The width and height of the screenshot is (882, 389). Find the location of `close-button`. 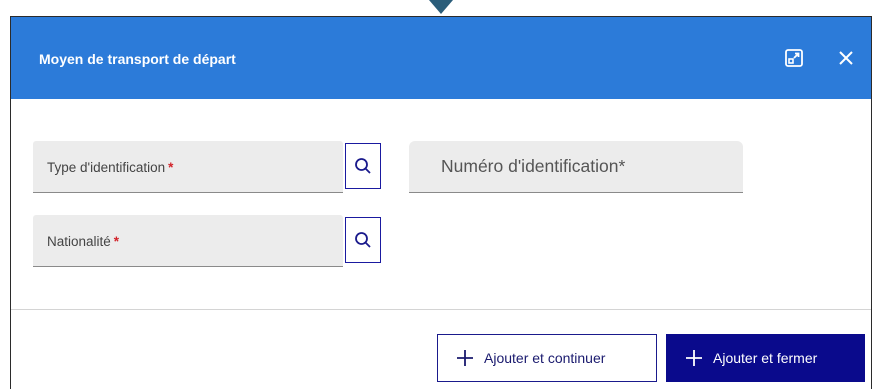

close-button is located at coordinates (846, 58).